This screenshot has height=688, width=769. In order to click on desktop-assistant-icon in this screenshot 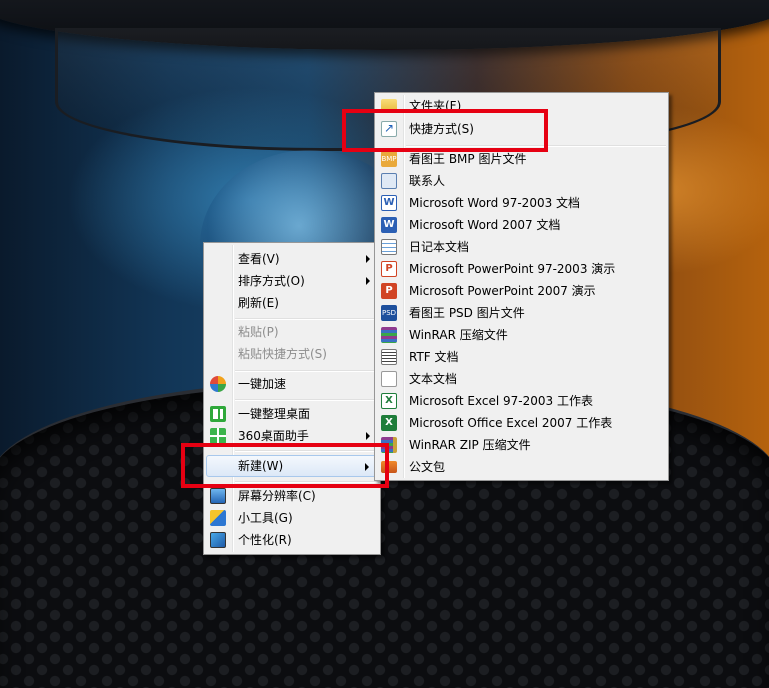, I will do `click(218, 436)`.